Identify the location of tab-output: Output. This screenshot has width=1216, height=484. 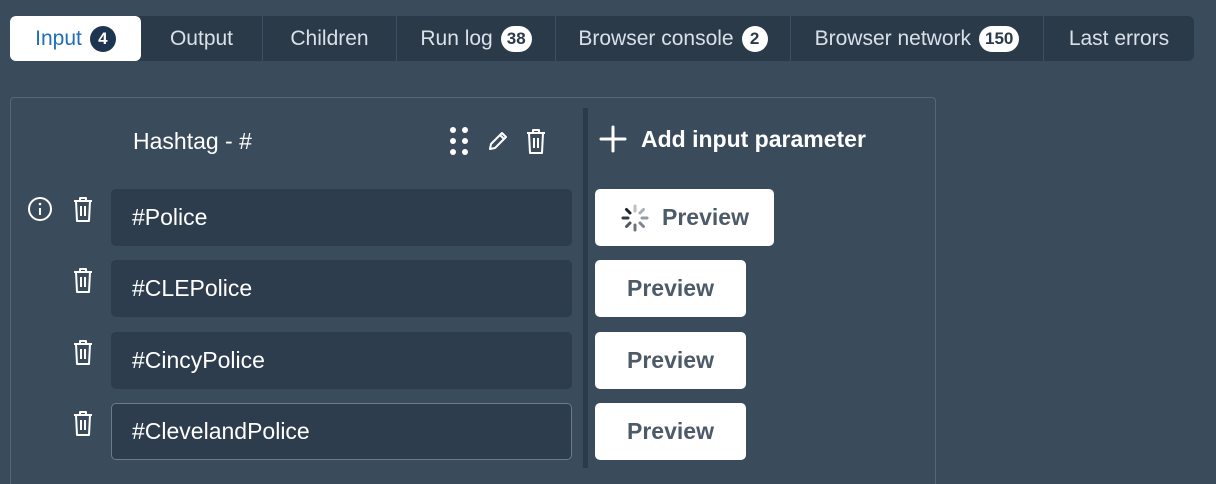
(202, 38).